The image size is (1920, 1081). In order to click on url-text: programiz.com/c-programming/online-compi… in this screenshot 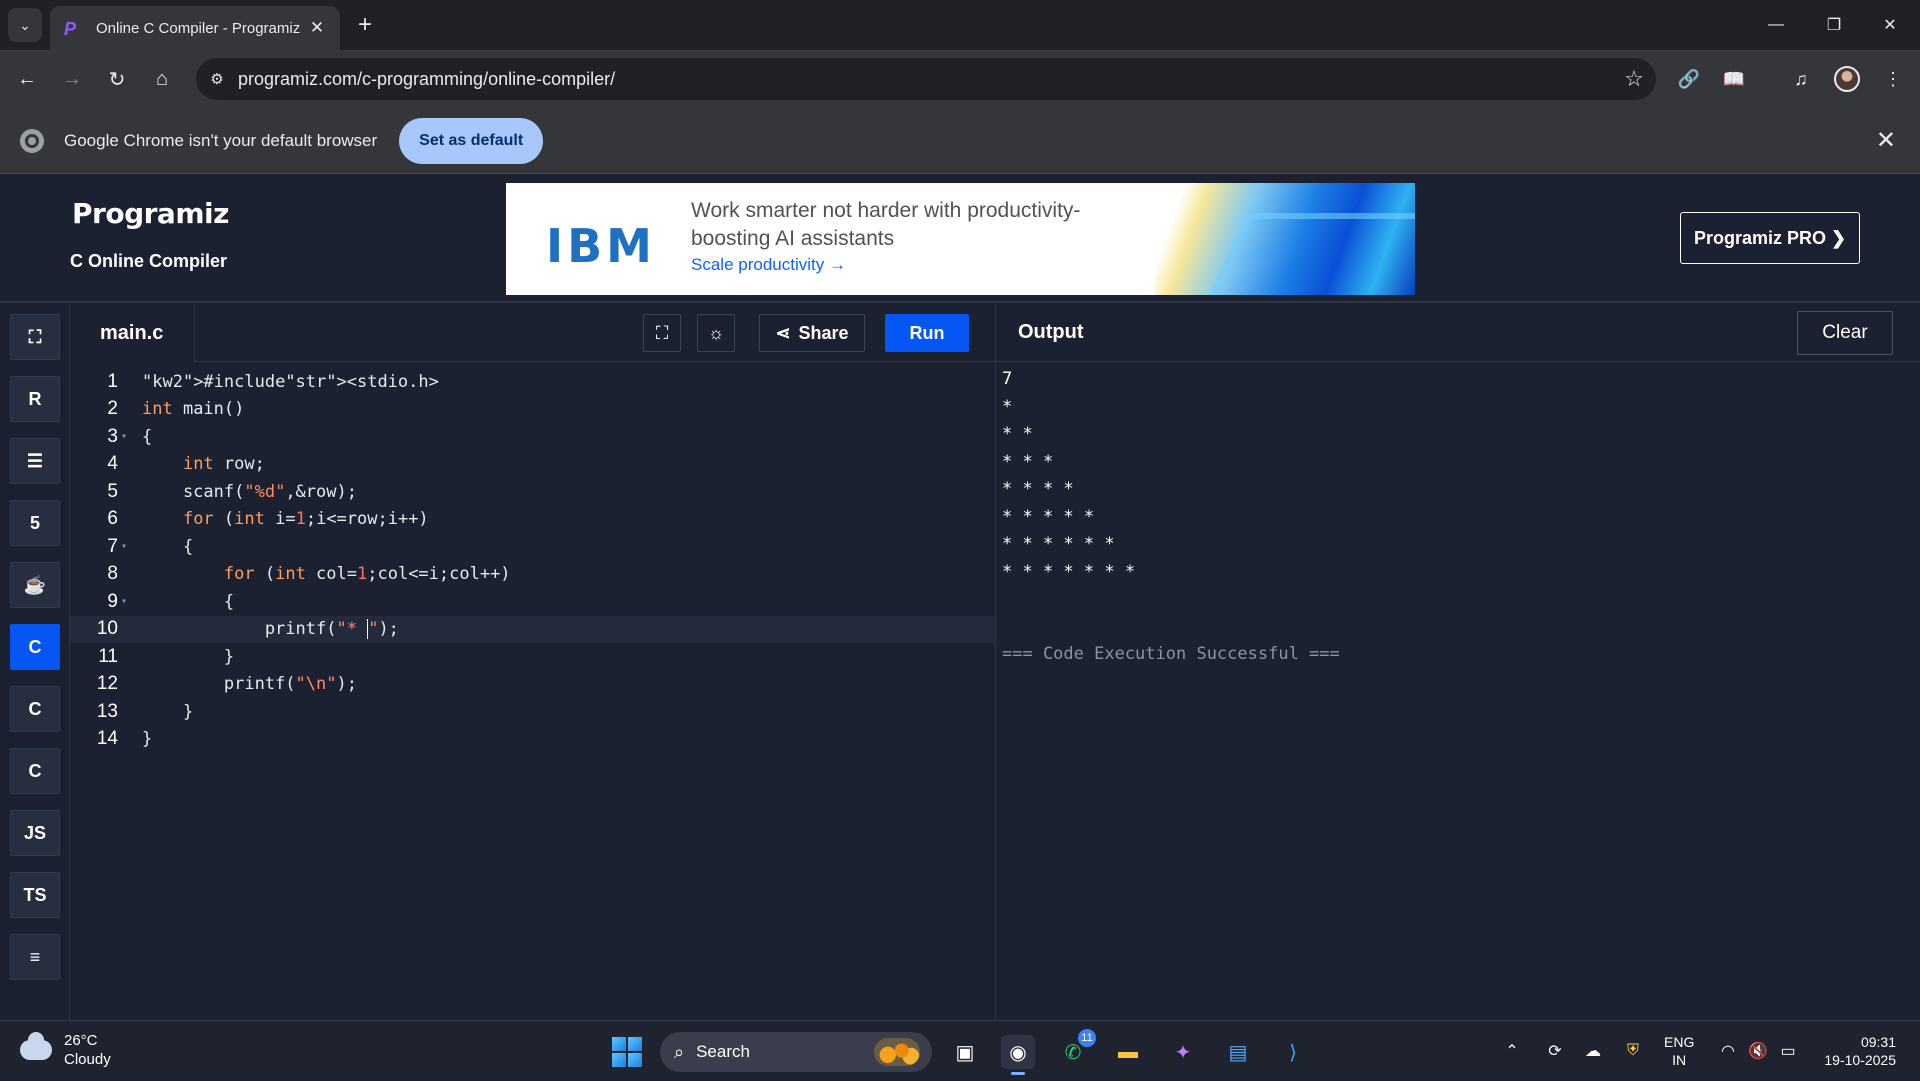, I will do `click(925, 79)`.